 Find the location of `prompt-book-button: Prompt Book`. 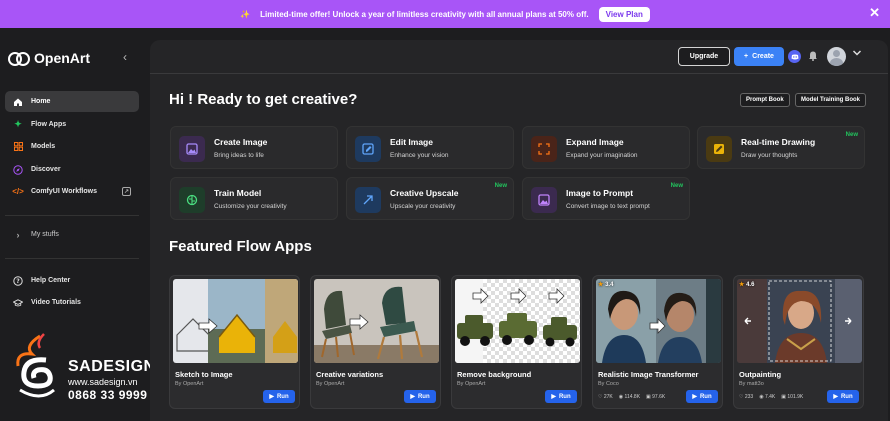

prompt-book-button: Prompt Book is located at coordinates (765, 100).